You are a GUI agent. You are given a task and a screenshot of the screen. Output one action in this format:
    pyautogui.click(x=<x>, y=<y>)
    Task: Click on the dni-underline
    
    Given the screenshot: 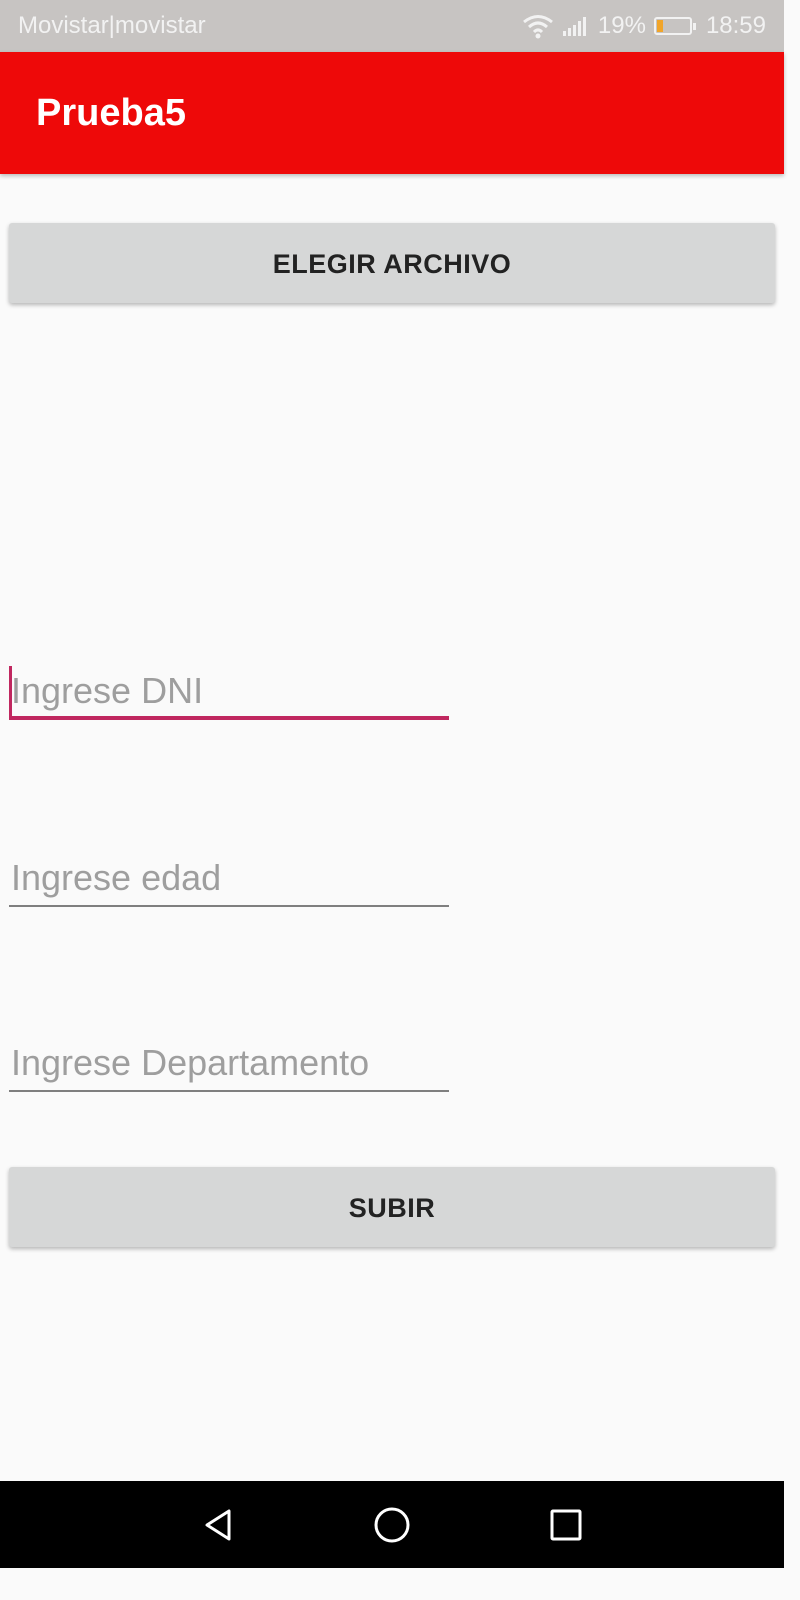 What is the action you would take?
    pyautogui.click(x=229, y=718)
    